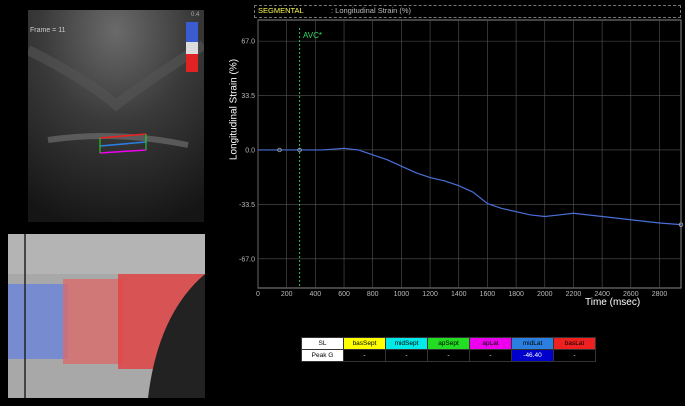 The height and width of the screenshot is (406, 685). I want to click on table-header-row: SL basSept midSept apSept apLat midLat basLat, so click(448, 343).